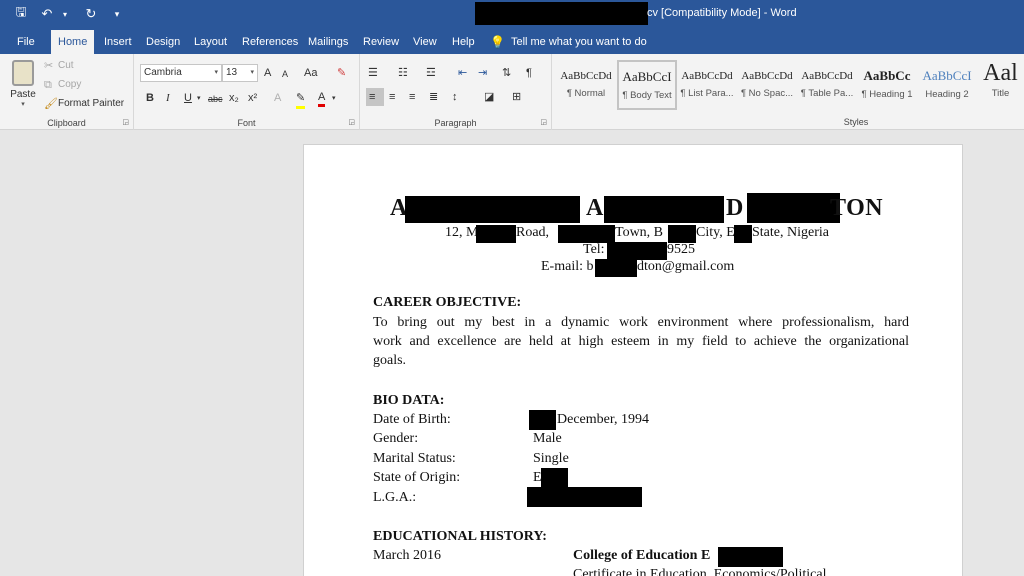 The image size is (1024, 576). What do you see at coordinates (277, 98) in the screenshot?
I see `text-effects-icon: A` at bounding box center [277, 98].